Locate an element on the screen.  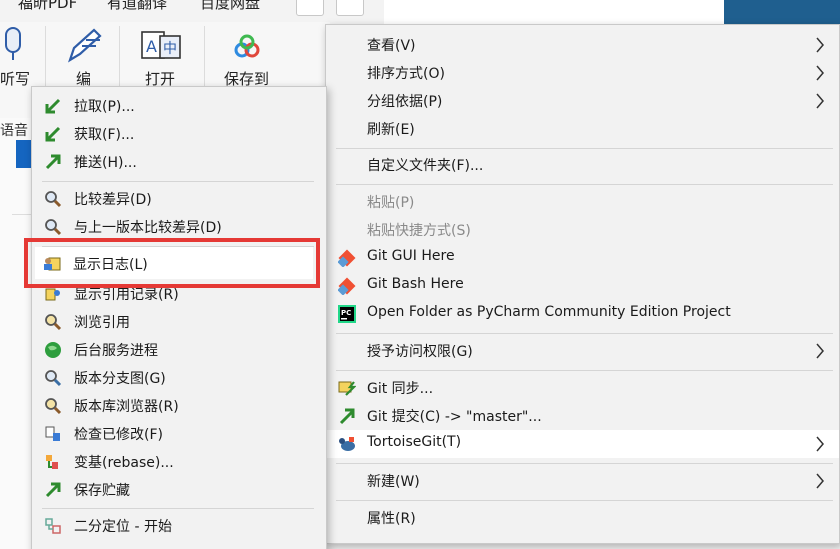
comment-button is located at coordinates (350, 8).